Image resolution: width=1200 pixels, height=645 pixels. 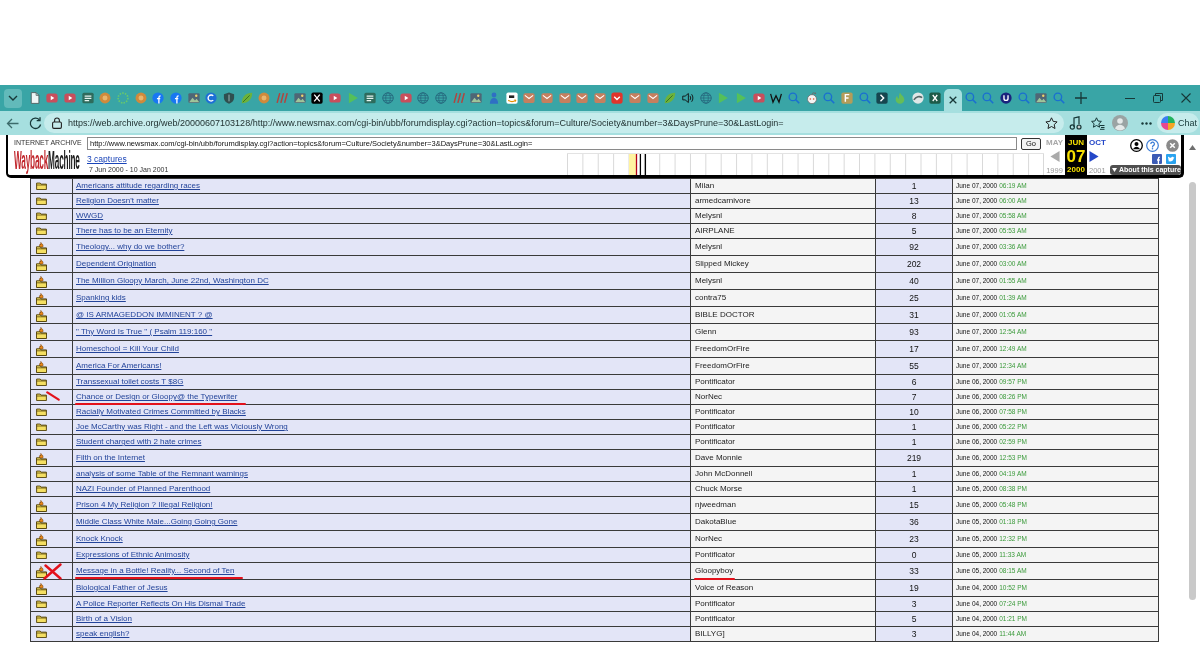 What do you see at coordinates (1171, 159) in the screenshot?
I see `bird-square-icon` at bounding box center [1171, 159].